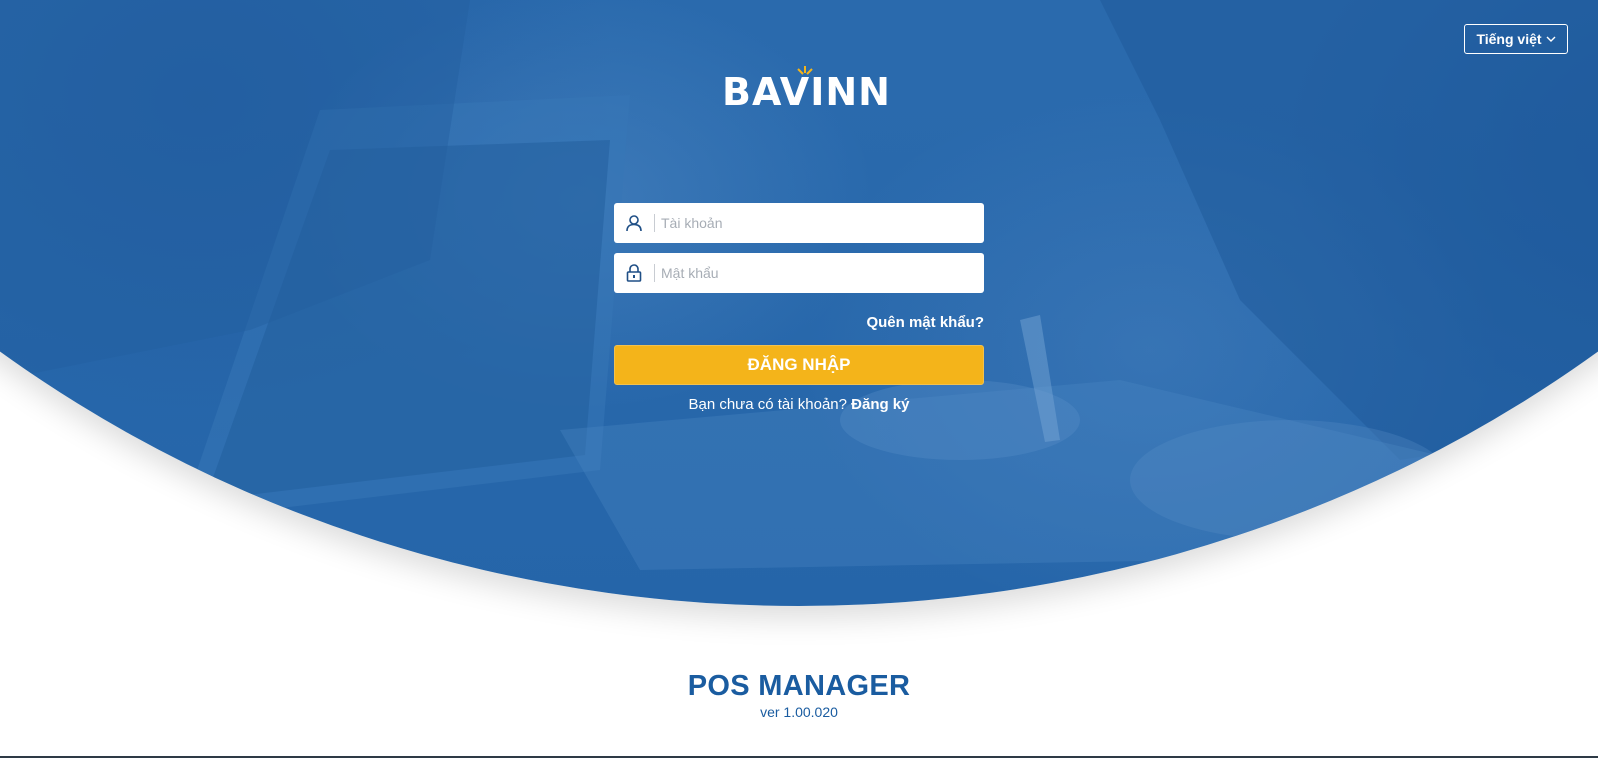 The width and height of the screenshot is (1598, 758). What do you see at coordinates (1509, 39) in the screenshot?
I see `language-label: Tiếng việt` at bounding box center [1509, 39].